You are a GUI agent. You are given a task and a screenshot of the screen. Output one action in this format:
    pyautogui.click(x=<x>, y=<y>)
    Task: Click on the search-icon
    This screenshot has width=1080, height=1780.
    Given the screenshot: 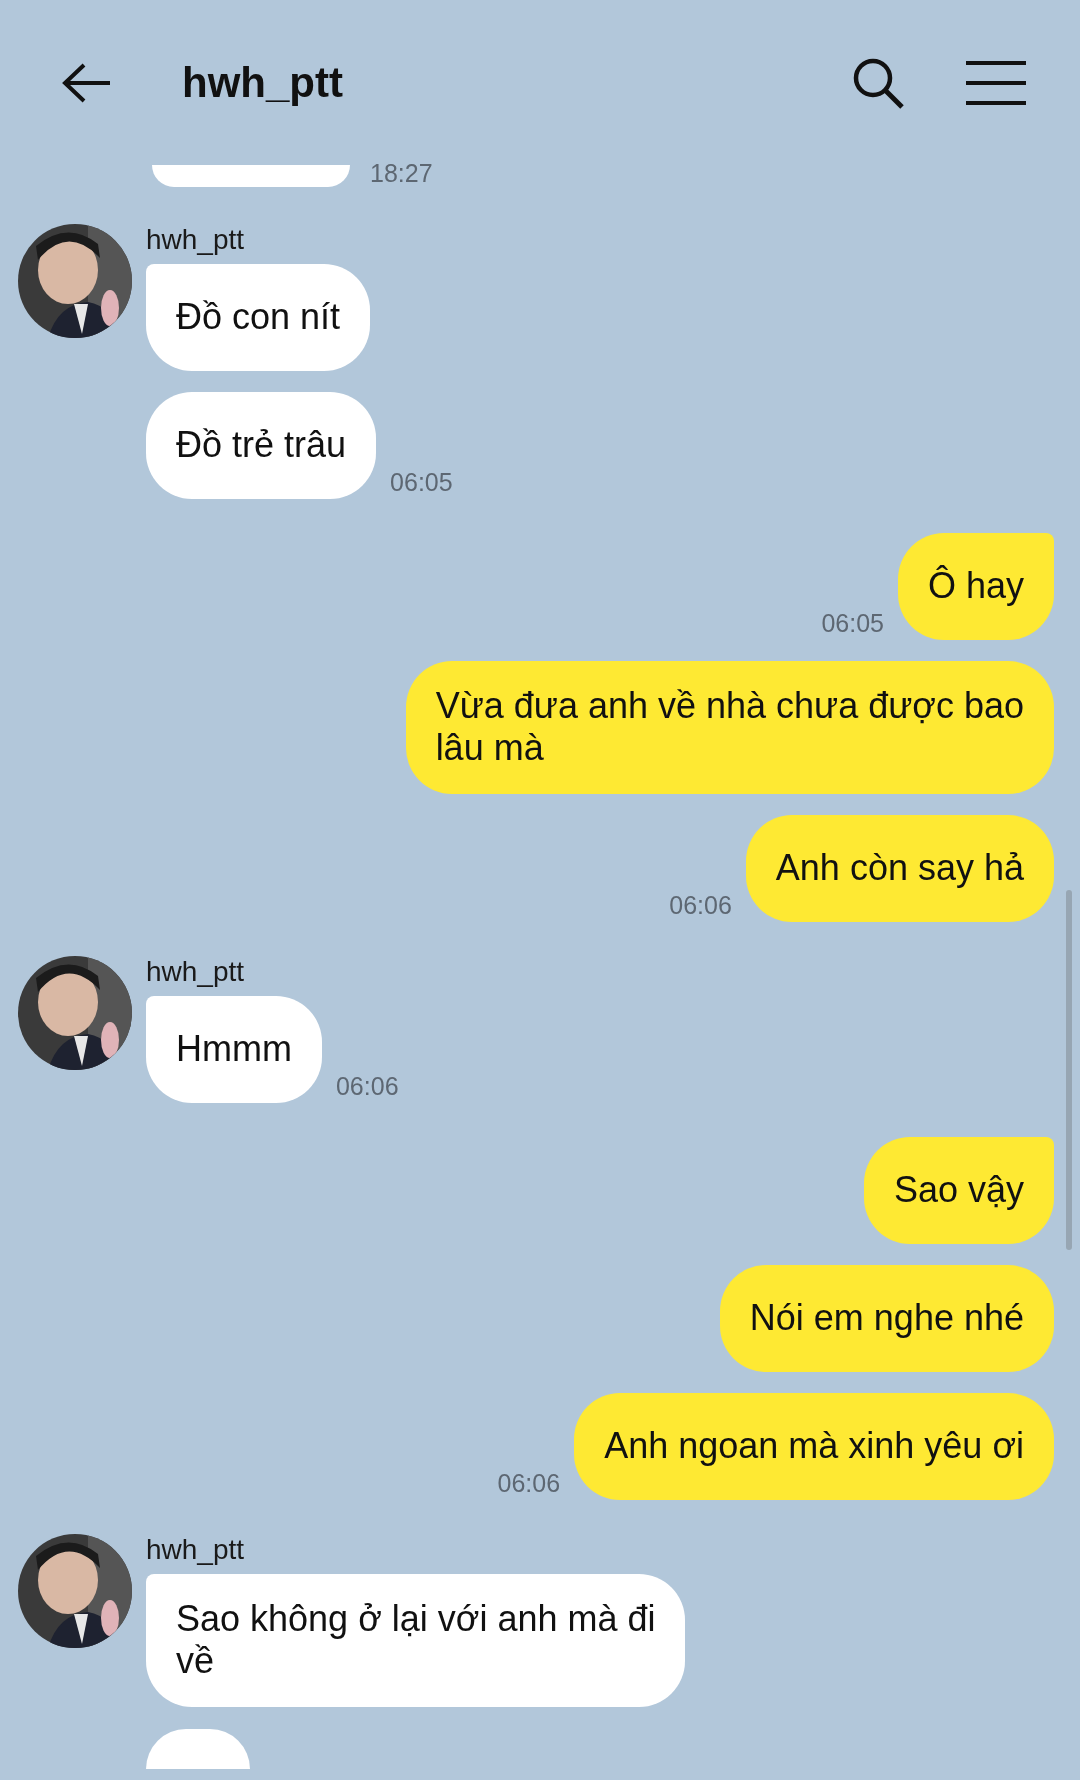 What is the action you would take?
    pyautogui.click(x=878, y=82)
    